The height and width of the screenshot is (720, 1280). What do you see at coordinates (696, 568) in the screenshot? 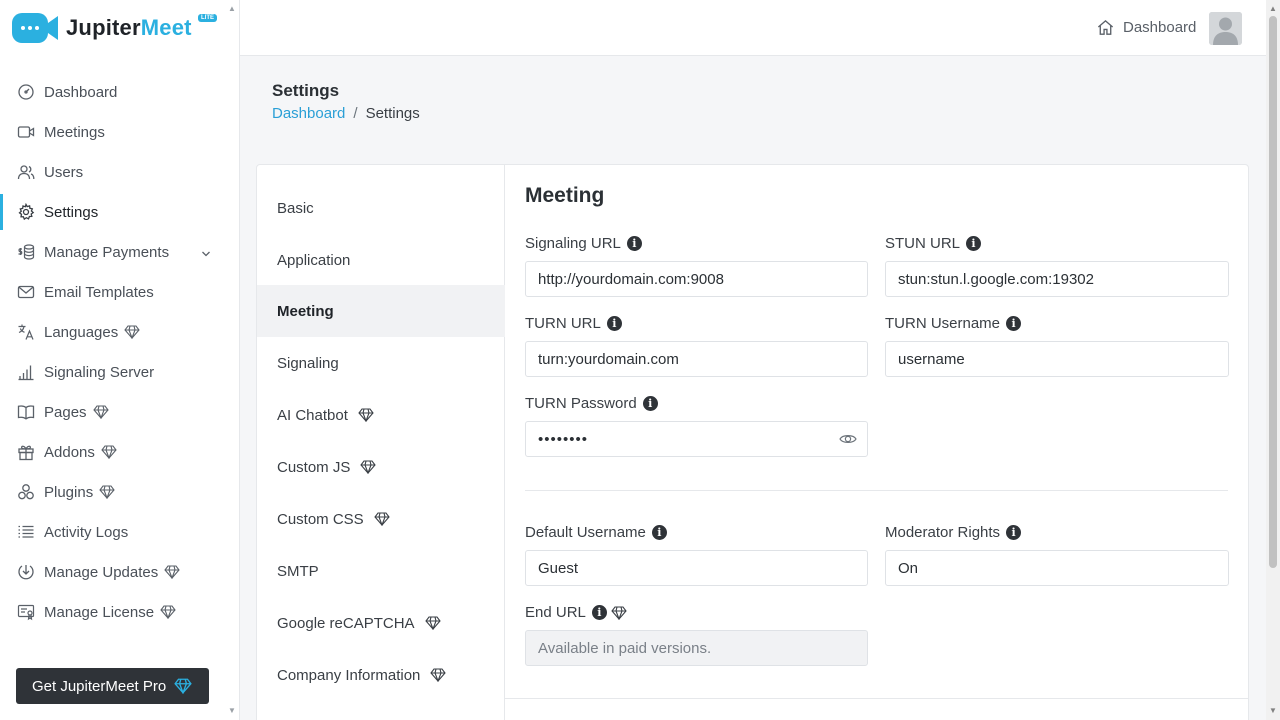
I see `default-username-input: Guest` at bounding box center [696, 568].